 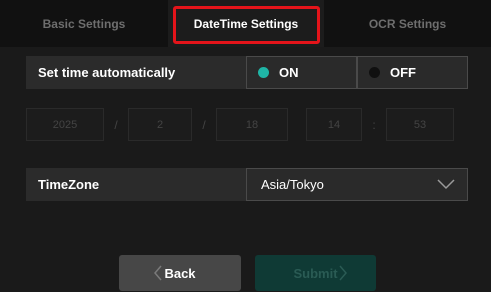 I want to click on back-button: Back, so click(x=180, y=273).